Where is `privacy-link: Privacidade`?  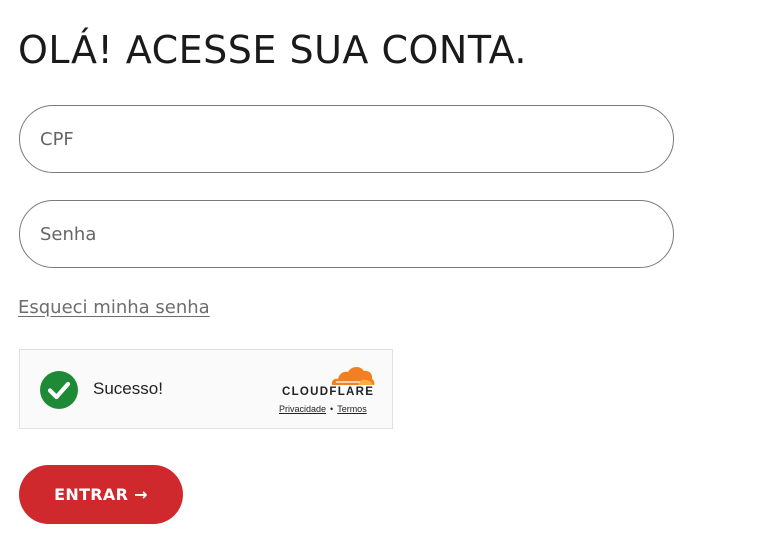 privacy-link: Privacidade is located at coordinates (302, 409).